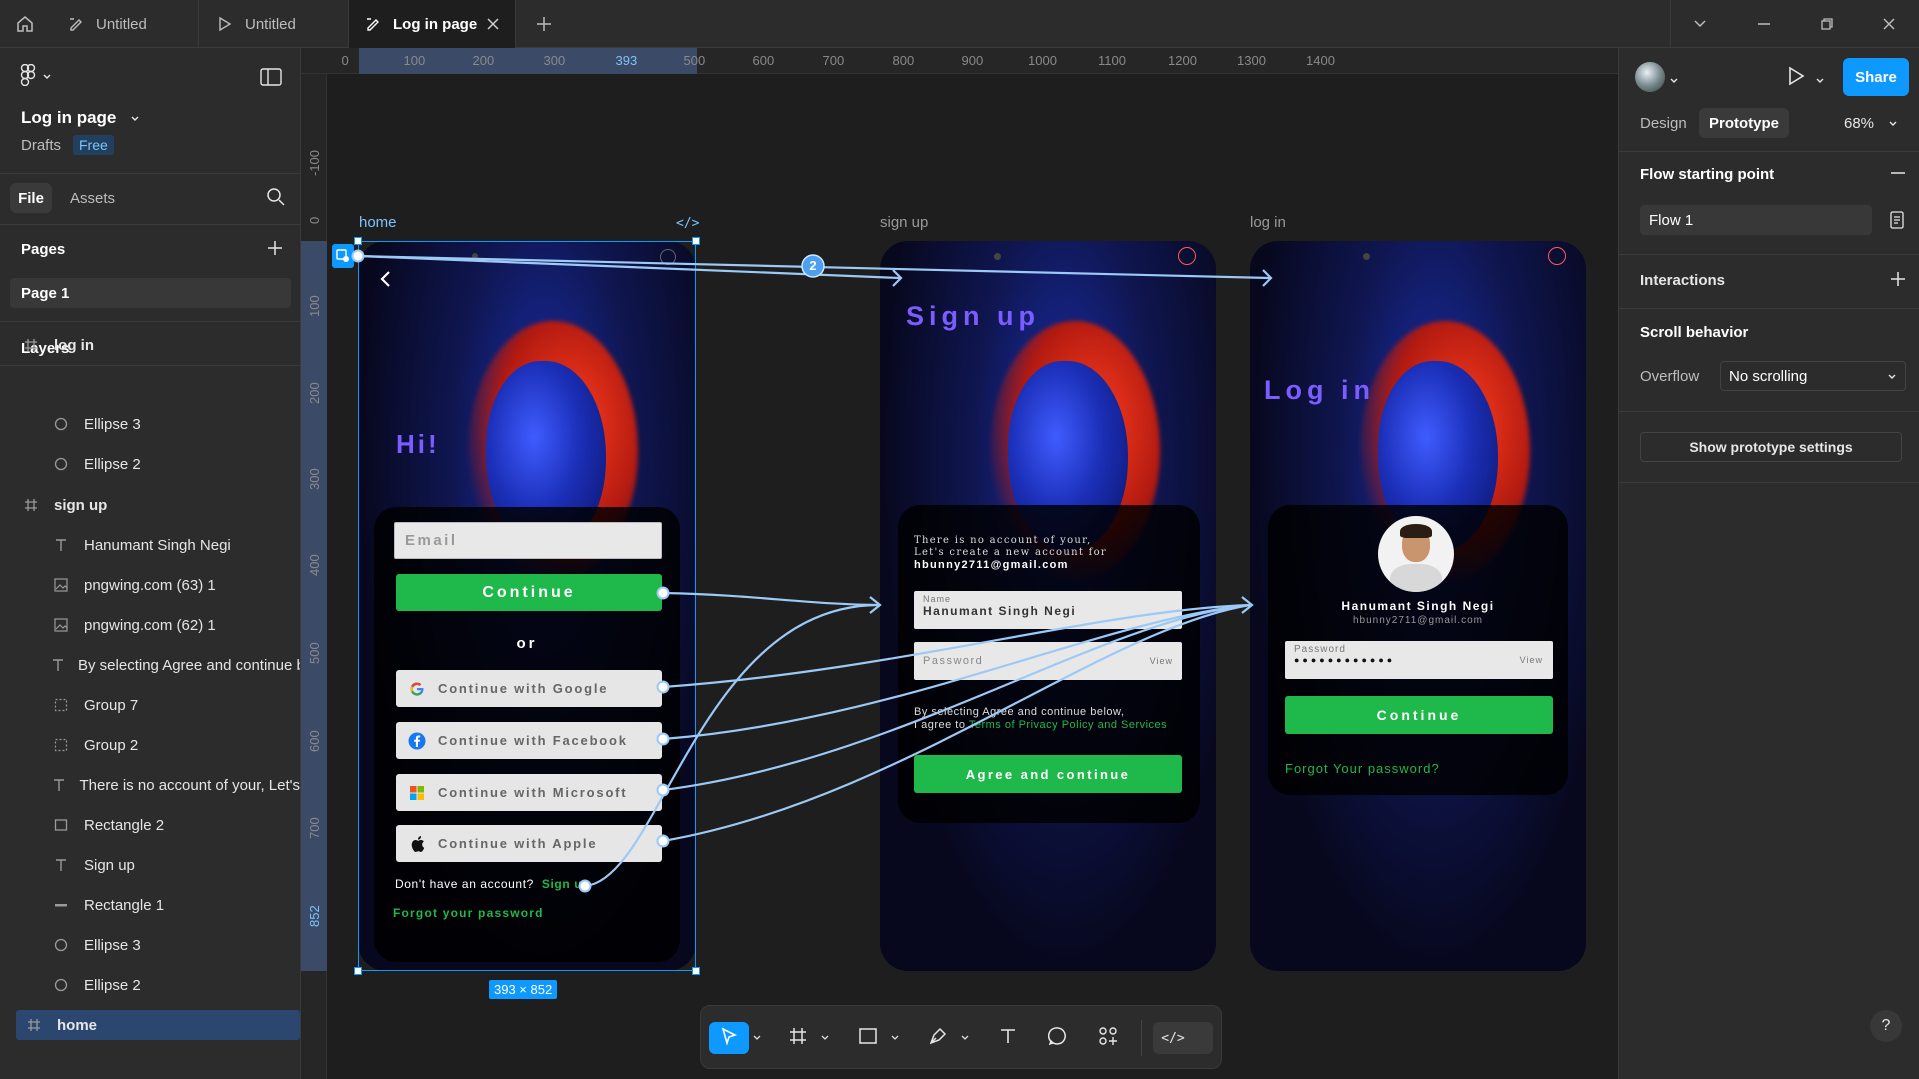  What do you see at coordinates (1768, 376) in the screenshot?
I see `overflow-value: No scrolling` at bounding box center [1768, 376].